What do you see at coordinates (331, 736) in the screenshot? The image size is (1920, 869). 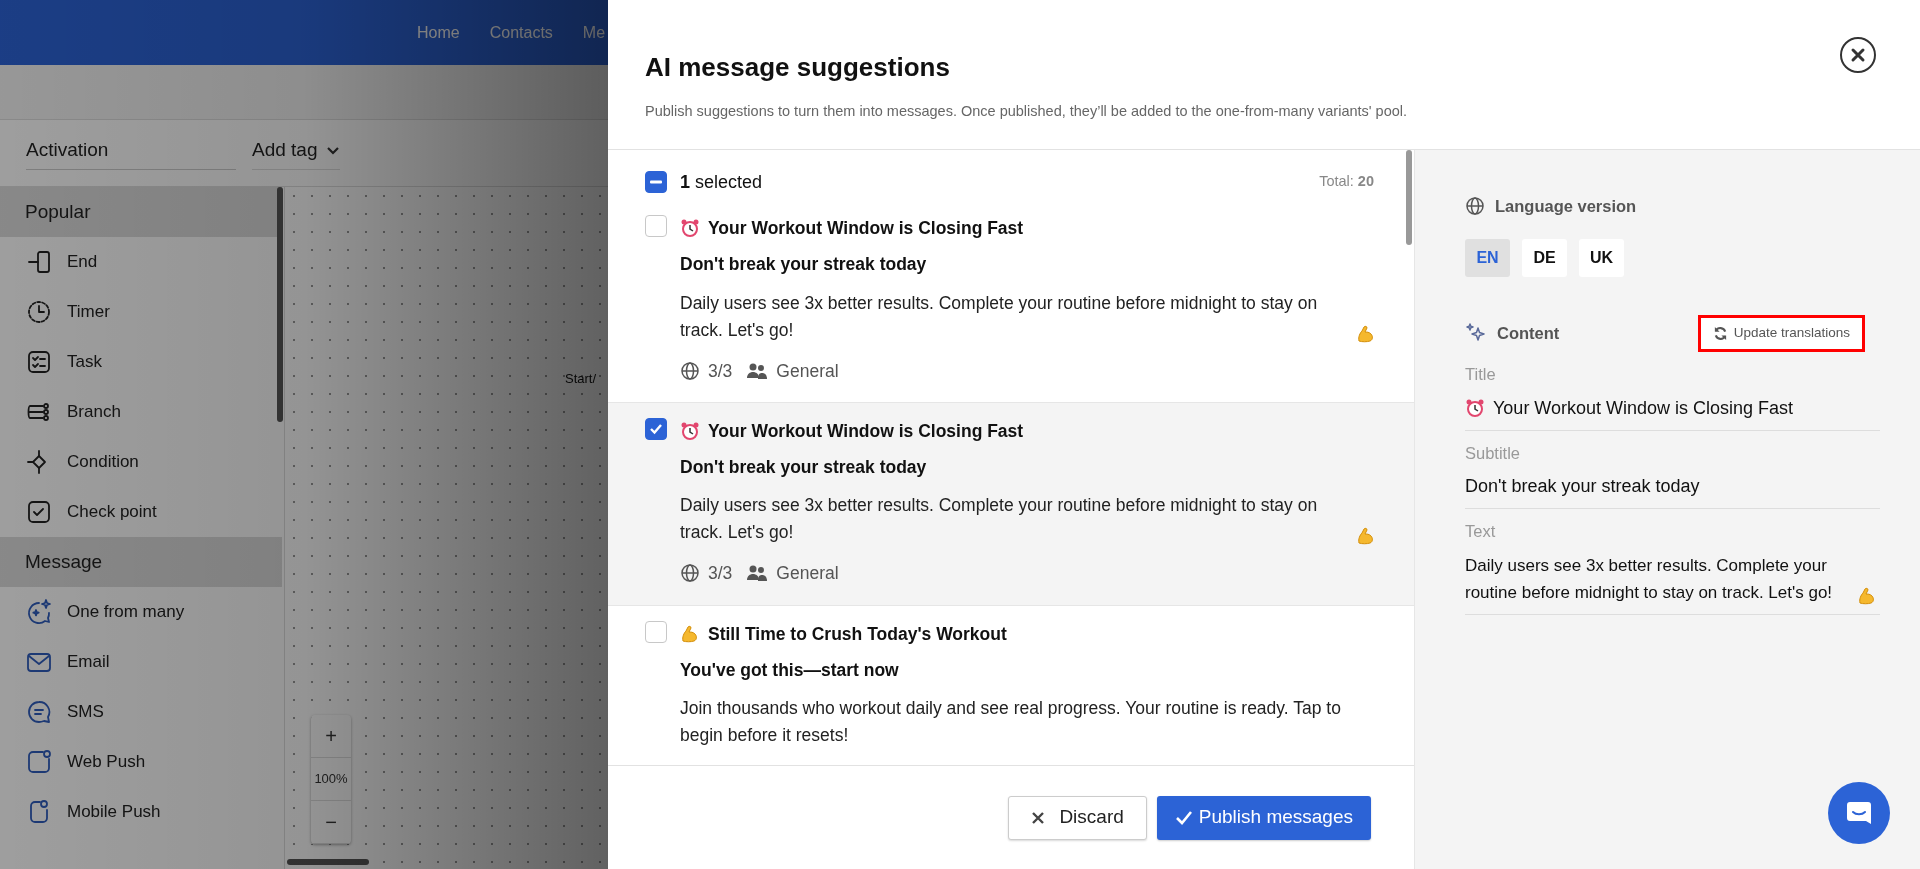 I see `zoom-in-button: +` at bounding box center [331, 736].